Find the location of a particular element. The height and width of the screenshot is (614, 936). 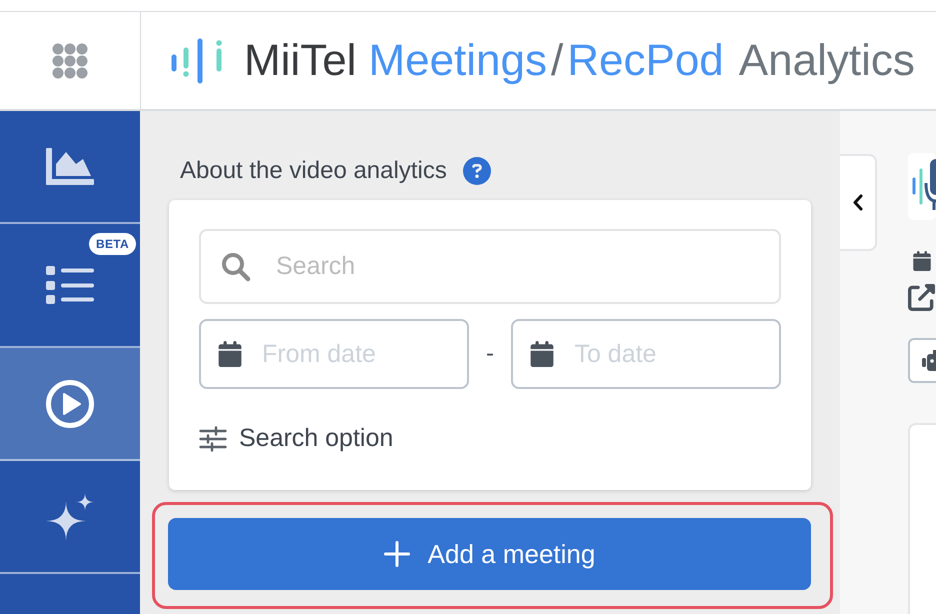

add-meeting-button: Add a meeting is located at coordinates (489, 554).